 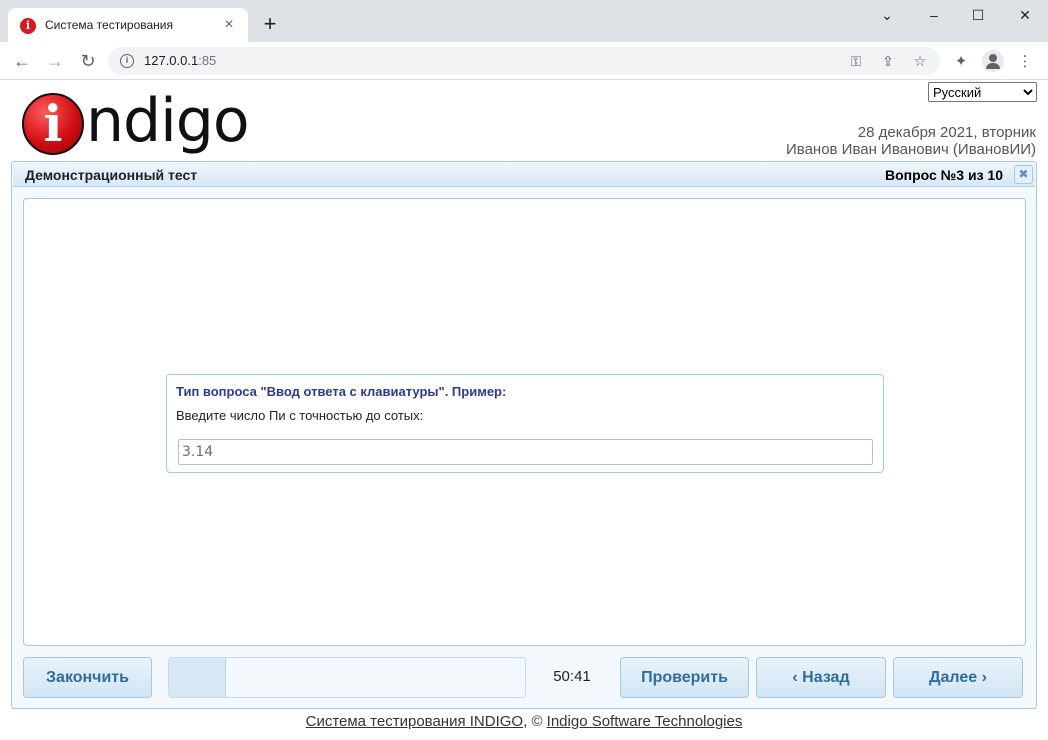 I want to click on tab-title: Система тестирования, so click(x=109, y=25).